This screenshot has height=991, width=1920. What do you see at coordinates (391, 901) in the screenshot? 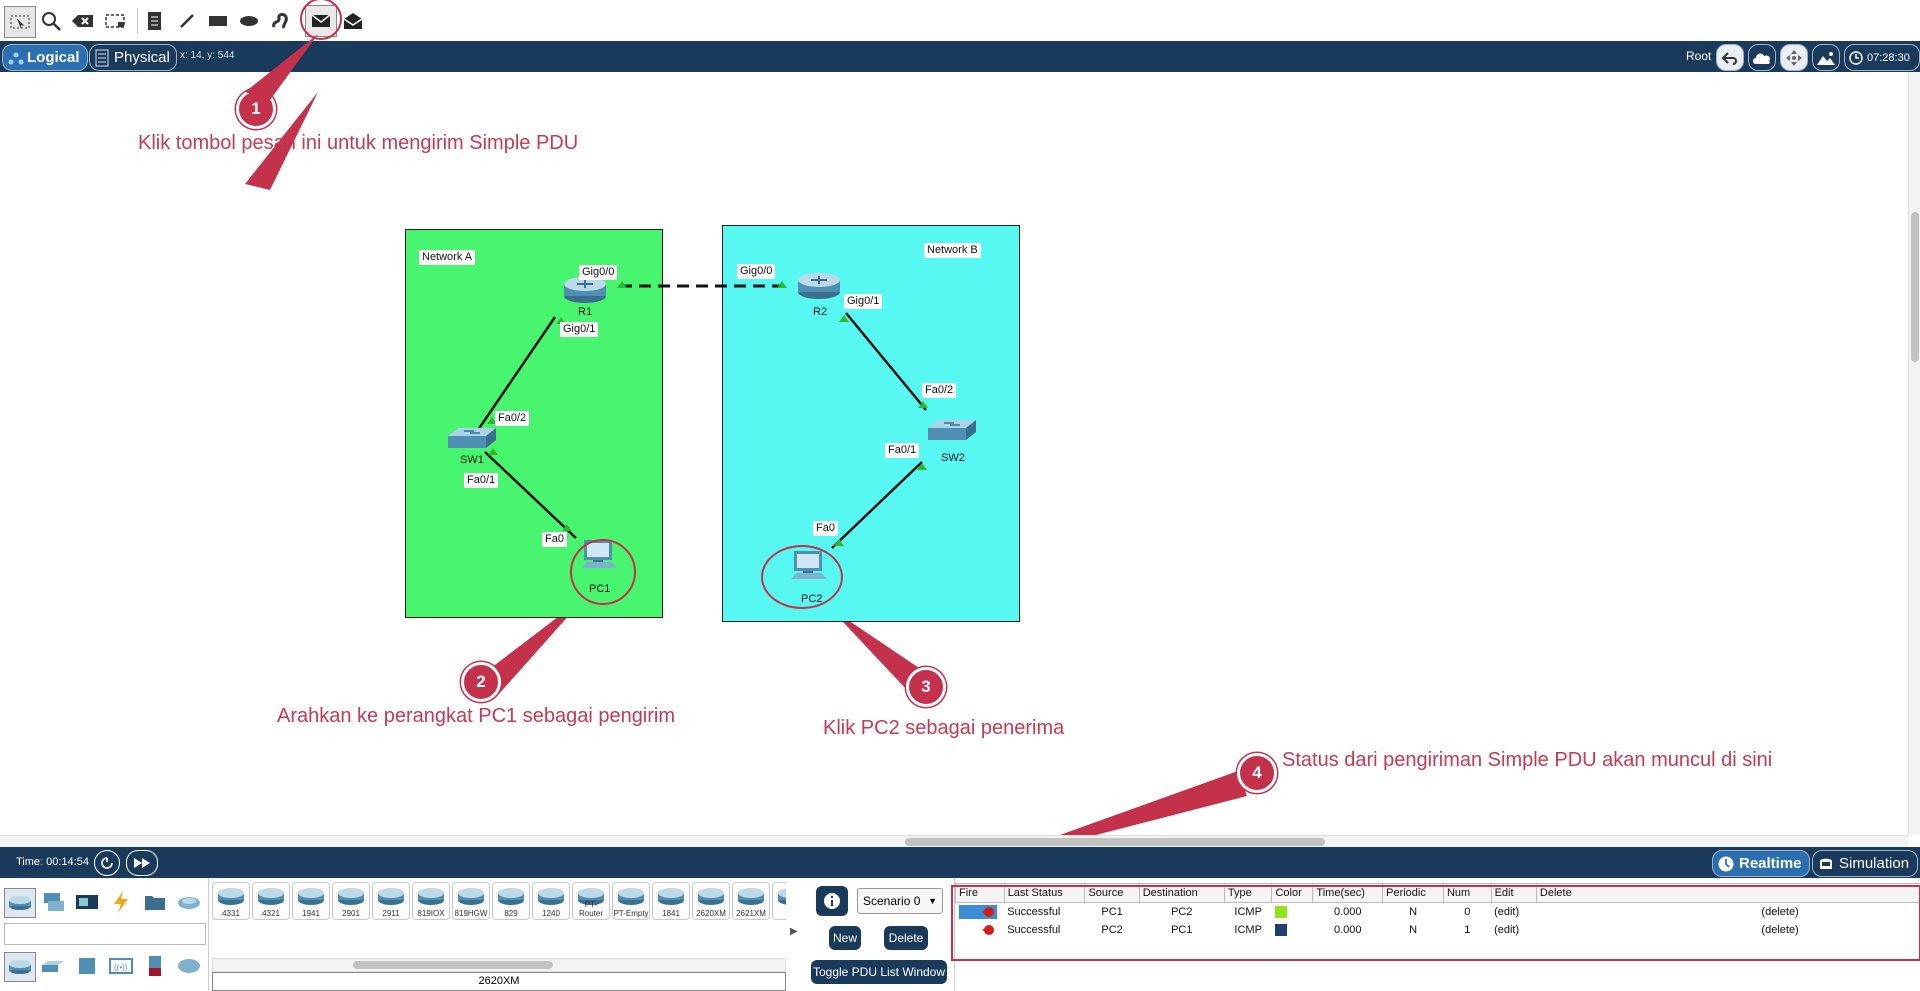
I see `device-model-tile: 2911` at bounding box center [391, 901].